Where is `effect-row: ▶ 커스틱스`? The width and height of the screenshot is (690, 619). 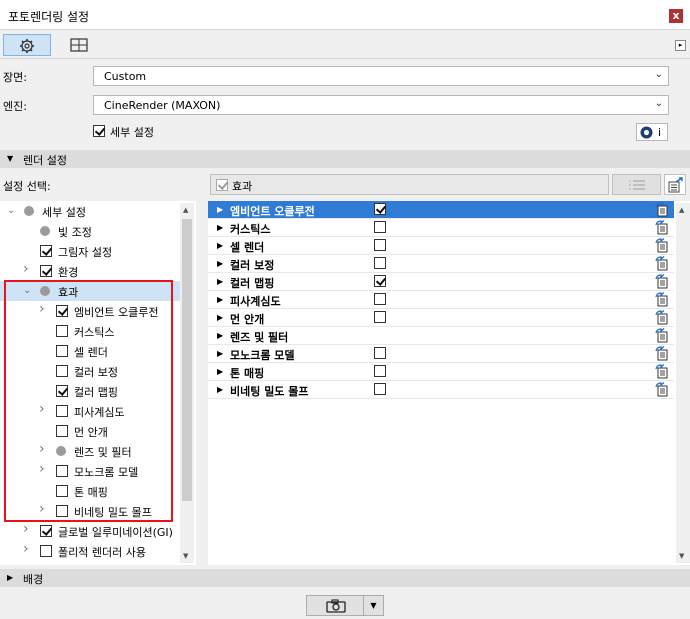 effect-row: ▶ 커스틱스 is located at coordinates (441, 228).